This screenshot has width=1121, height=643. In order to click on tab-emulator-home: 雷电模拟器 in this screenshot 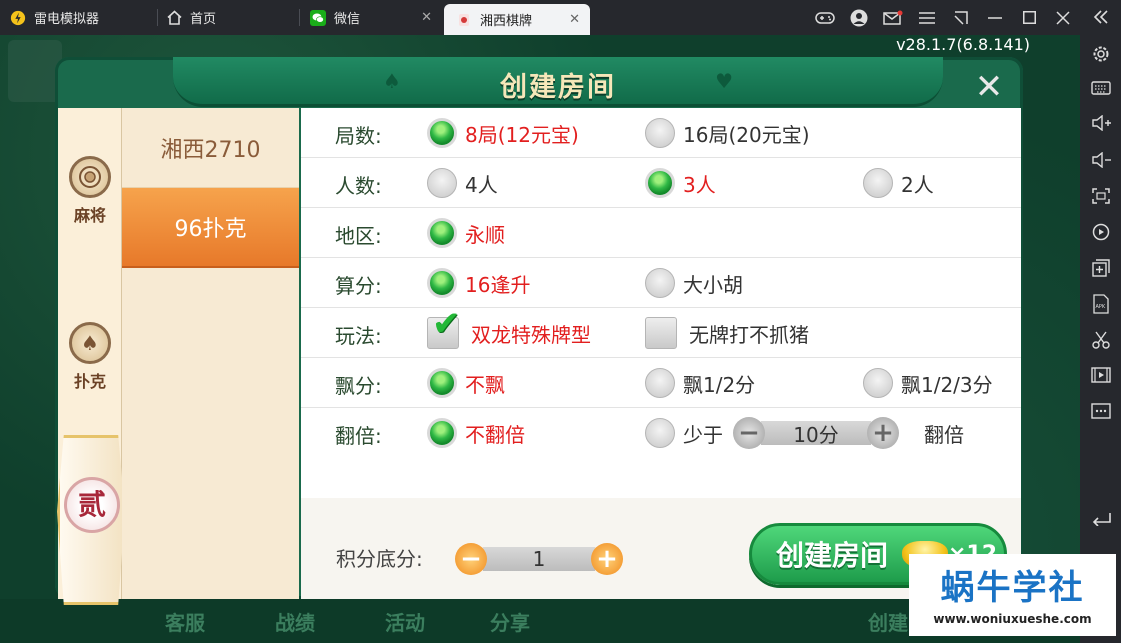, I will do `click(79, 17)`.